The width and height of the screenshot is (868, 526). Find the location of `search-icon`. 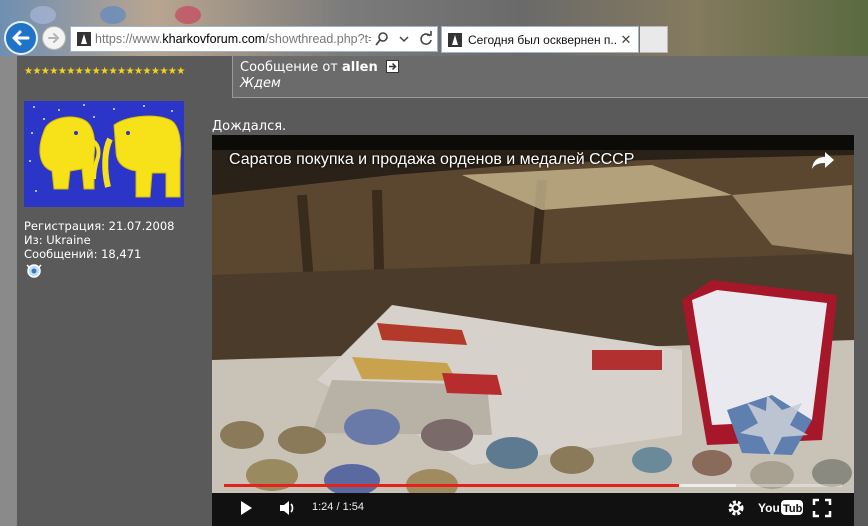

search-icon is located at coordinates (382, 39).